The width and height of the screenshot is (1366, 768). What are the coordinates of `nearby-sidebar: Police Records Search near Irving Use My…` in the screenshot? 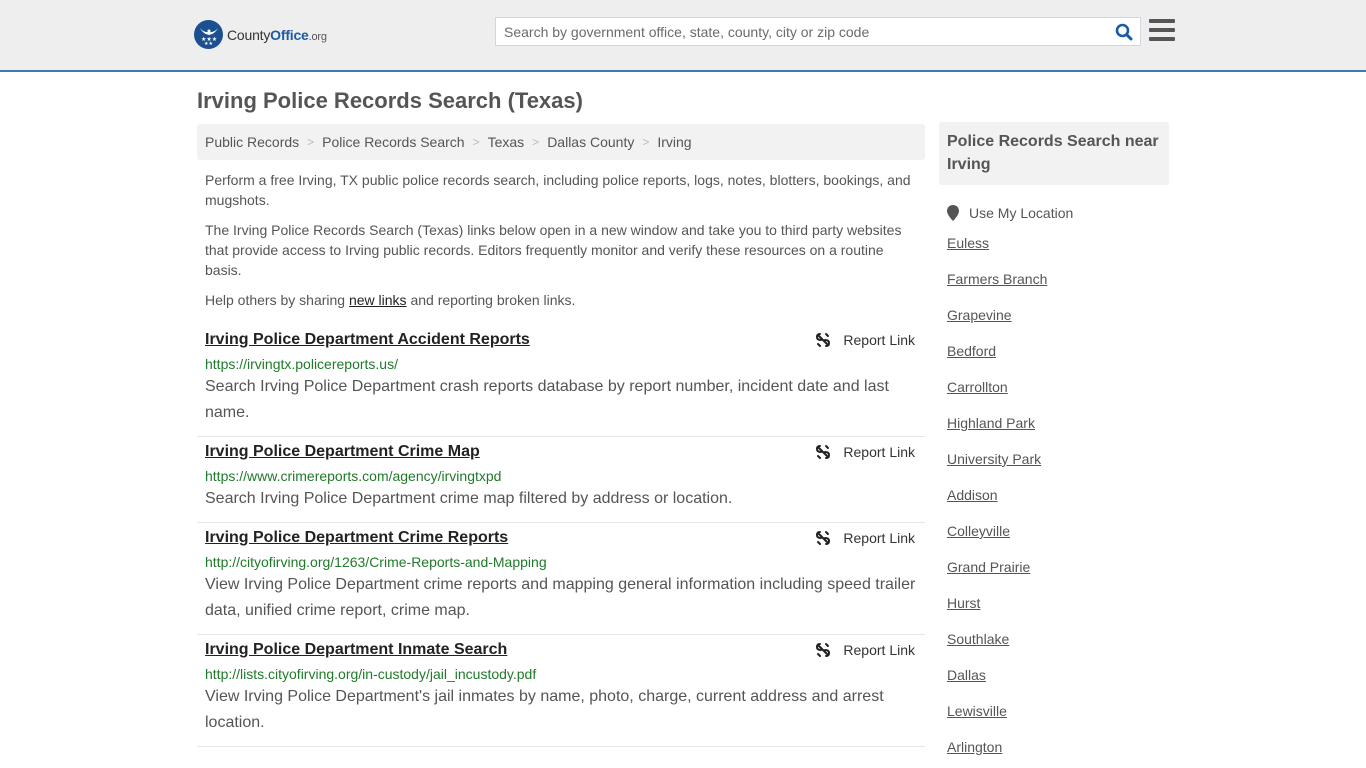 It's located at (1054, 443).